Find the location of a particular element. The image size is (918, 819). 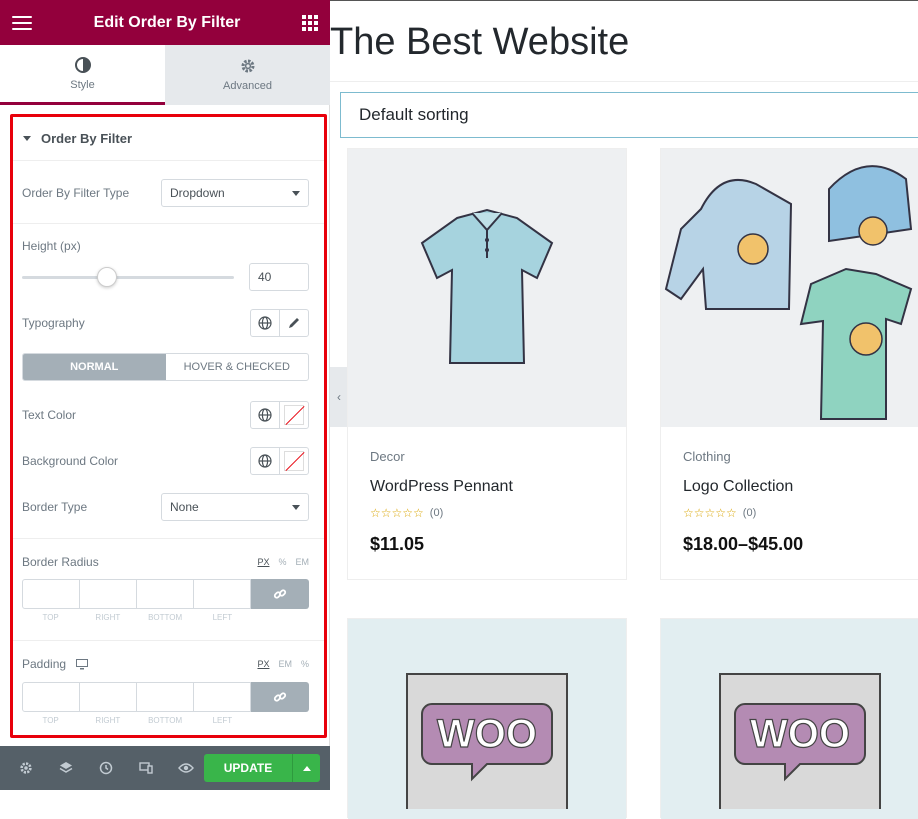

padding-header: Padding PX EM % is located at coordinates (165, 664).